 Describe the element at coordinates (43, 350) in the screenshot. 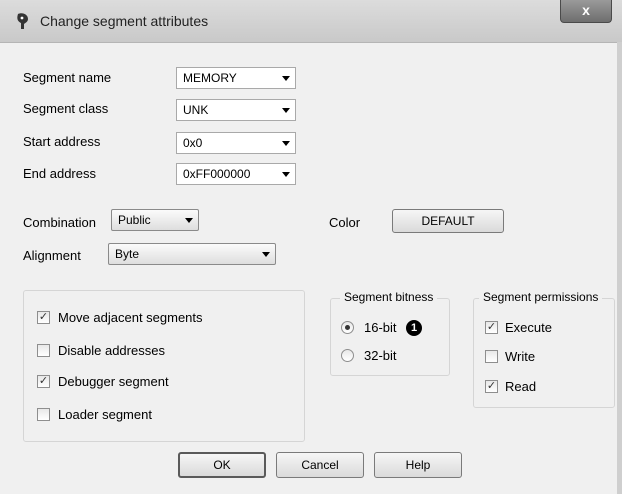

I see `disable-addresses-checkbox` at that location.